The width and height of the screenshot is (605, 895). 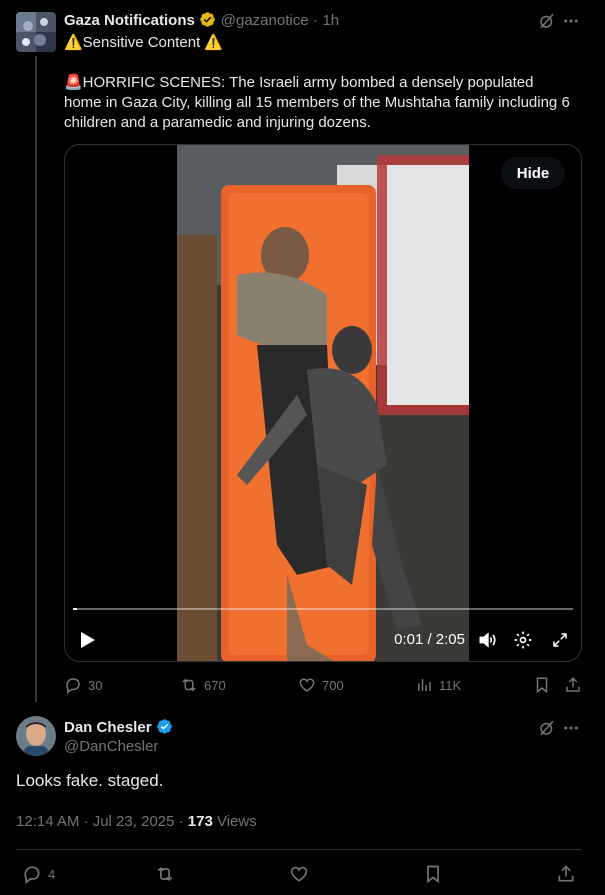 I want to click on repost-count: 670, so click(x=215, y=685).